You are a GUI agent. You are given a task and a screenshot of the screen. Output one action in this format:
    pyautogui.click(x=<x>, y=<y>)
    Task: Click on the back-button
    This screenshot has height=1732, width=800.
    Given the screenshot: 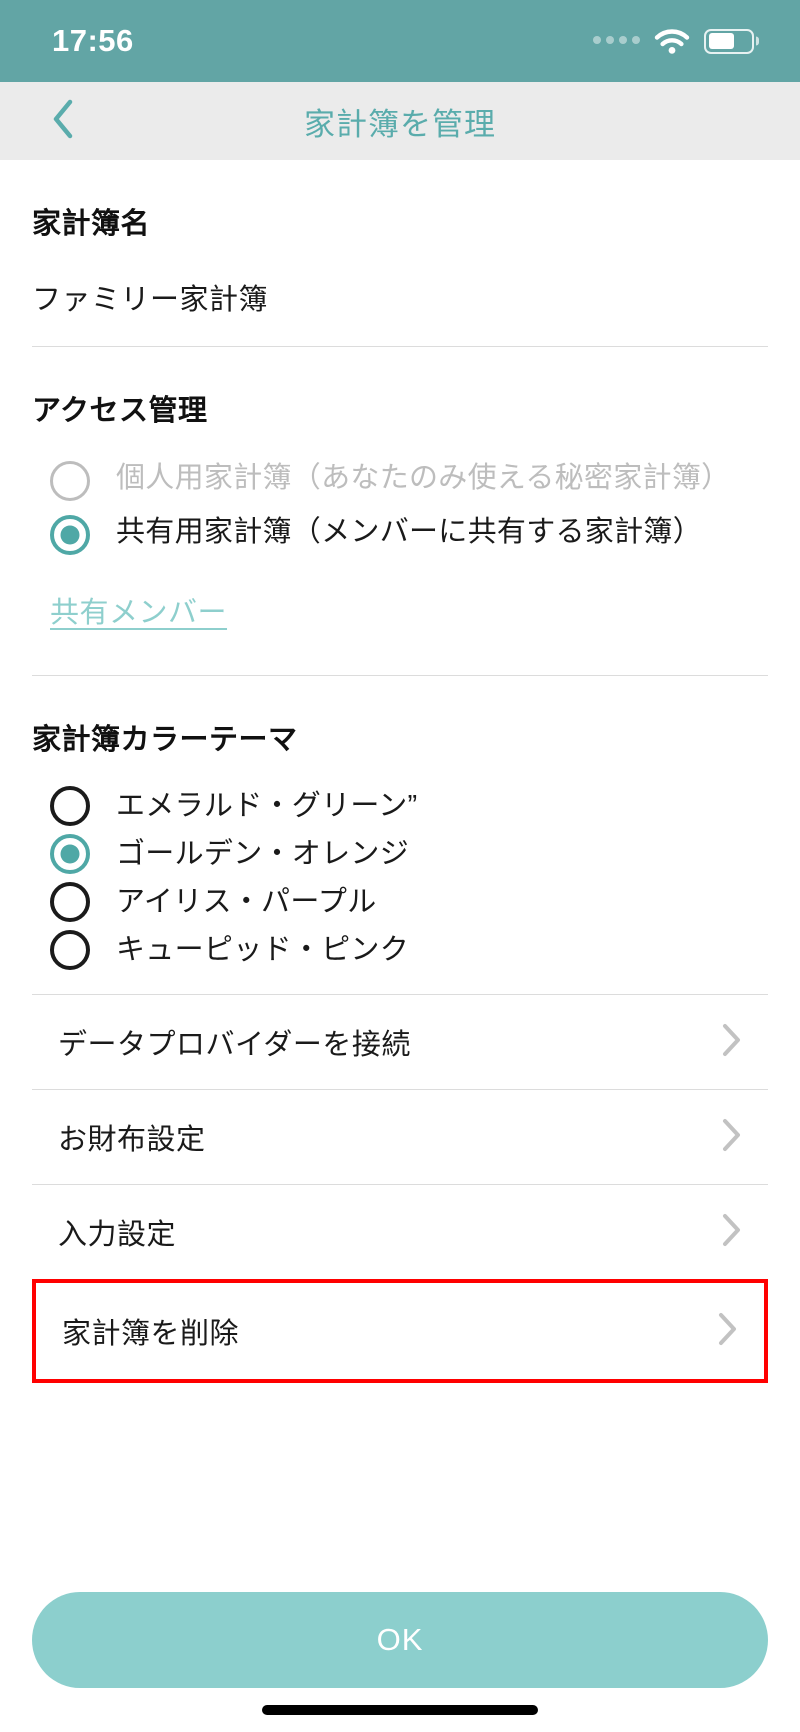 What is the action you would take?
    pyautogui.click(x=63, y=121)
    